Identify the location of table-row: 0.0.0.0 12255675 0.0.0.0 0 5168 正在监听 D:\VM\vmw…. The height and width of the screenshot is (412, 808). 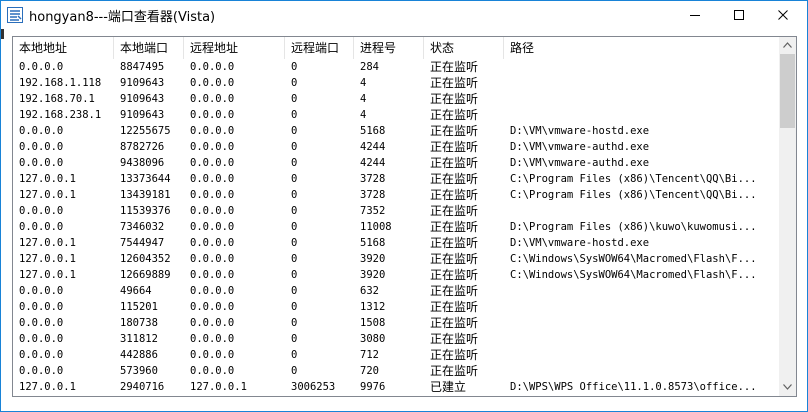
(395, 131).